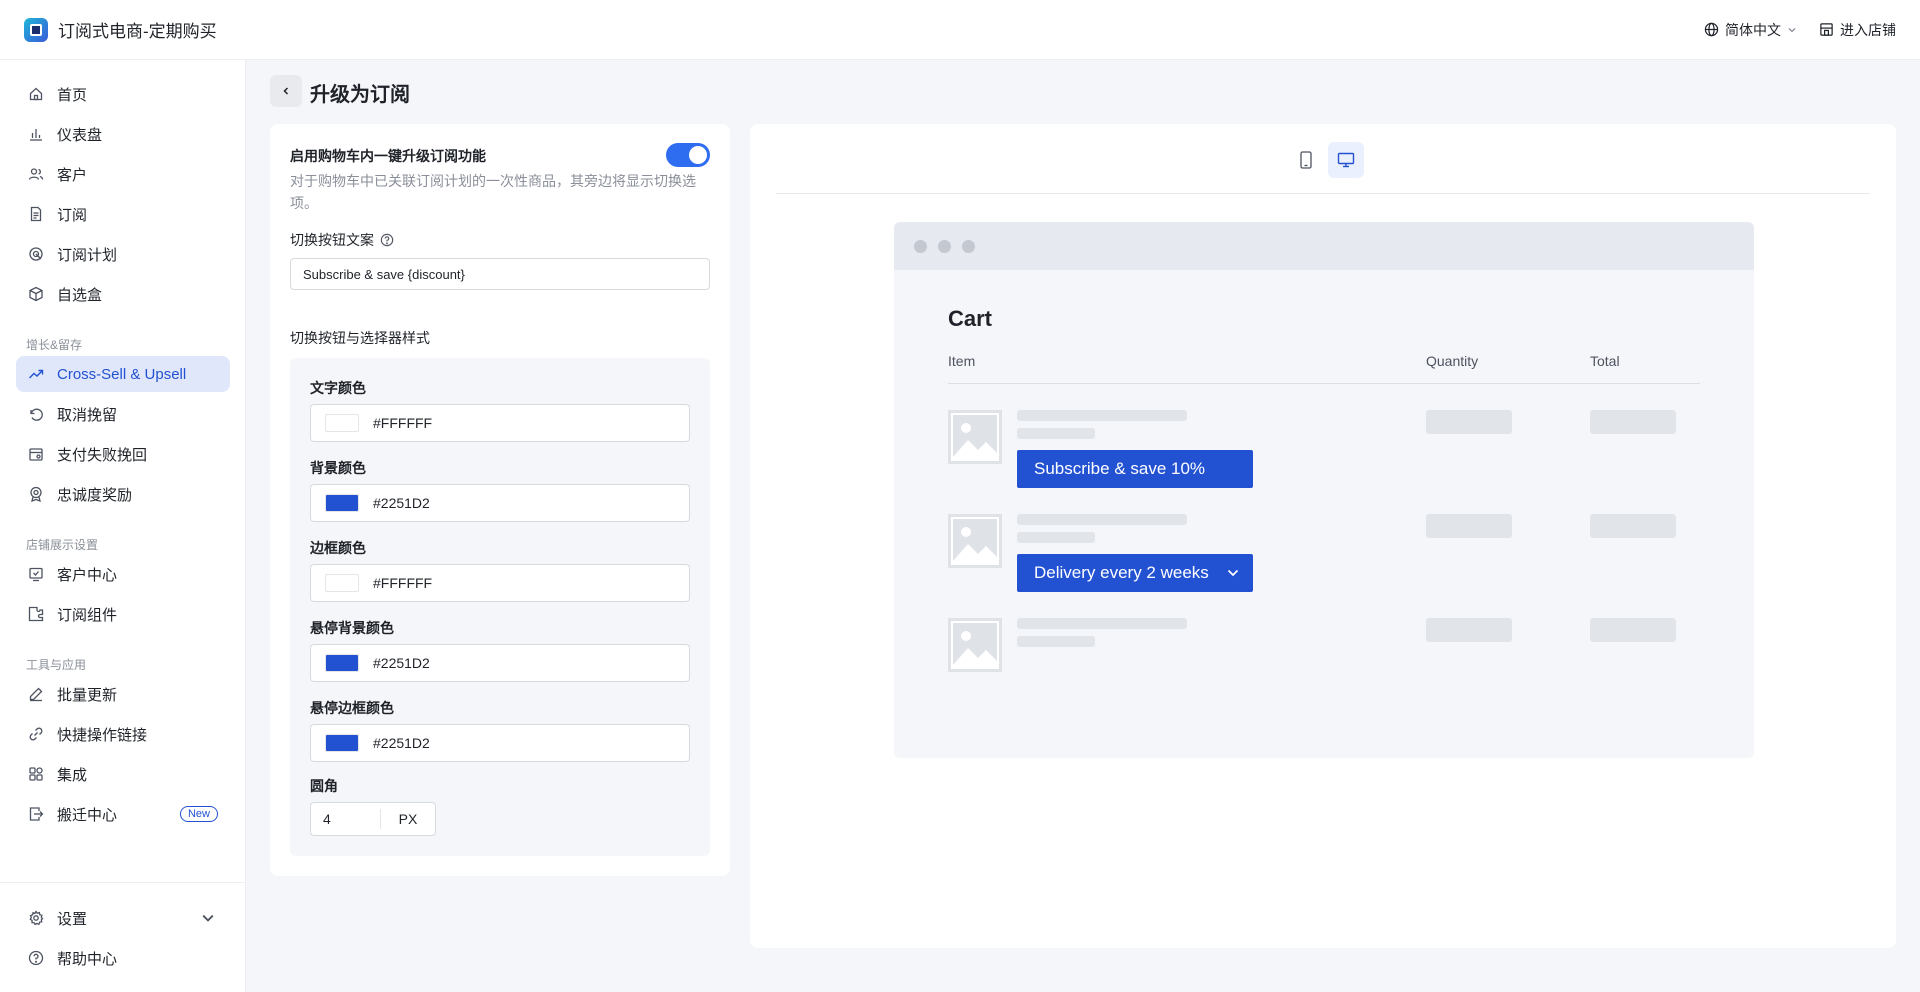  I want to click on sidebar-item-cross-sell: Cross-Sell & Upsell, so click(123, 374).